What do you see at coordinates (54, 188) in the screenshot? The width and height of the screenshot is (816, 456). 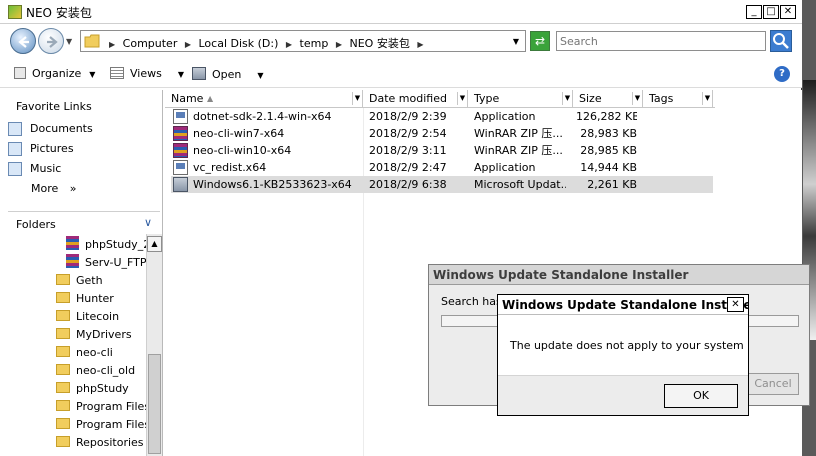 I see `more-link: More »` at bounding box center [54, 188].